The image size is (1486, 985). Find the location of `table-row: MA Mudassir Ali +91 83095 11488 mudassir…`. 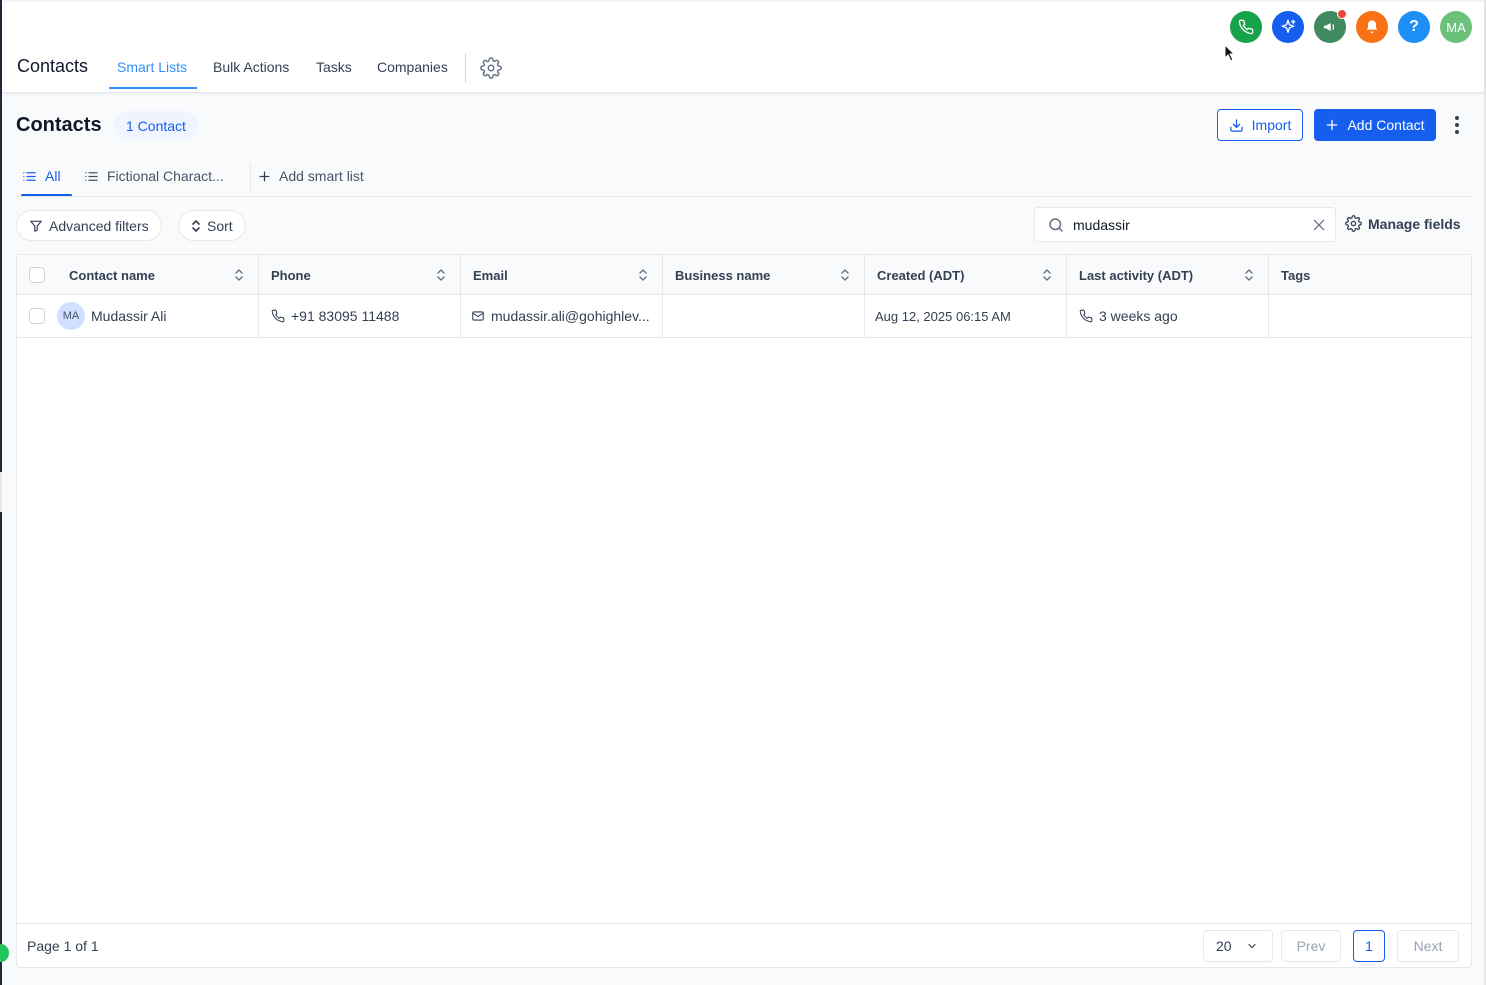

table-row: MA Mudassir Ali +91 83095 11488 mudassir… is located at coordinates (744, 316).